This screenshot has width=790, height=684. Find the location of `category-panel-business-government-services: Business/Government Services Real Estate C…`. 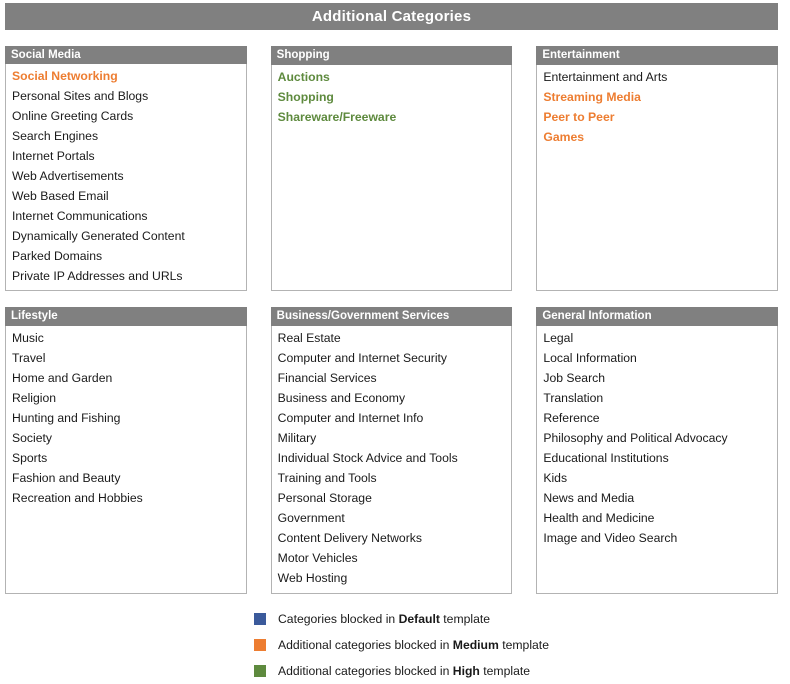

category-panel-business-government-services: Business/Government Services Real Estate C… is located at coordinates (391, 450).